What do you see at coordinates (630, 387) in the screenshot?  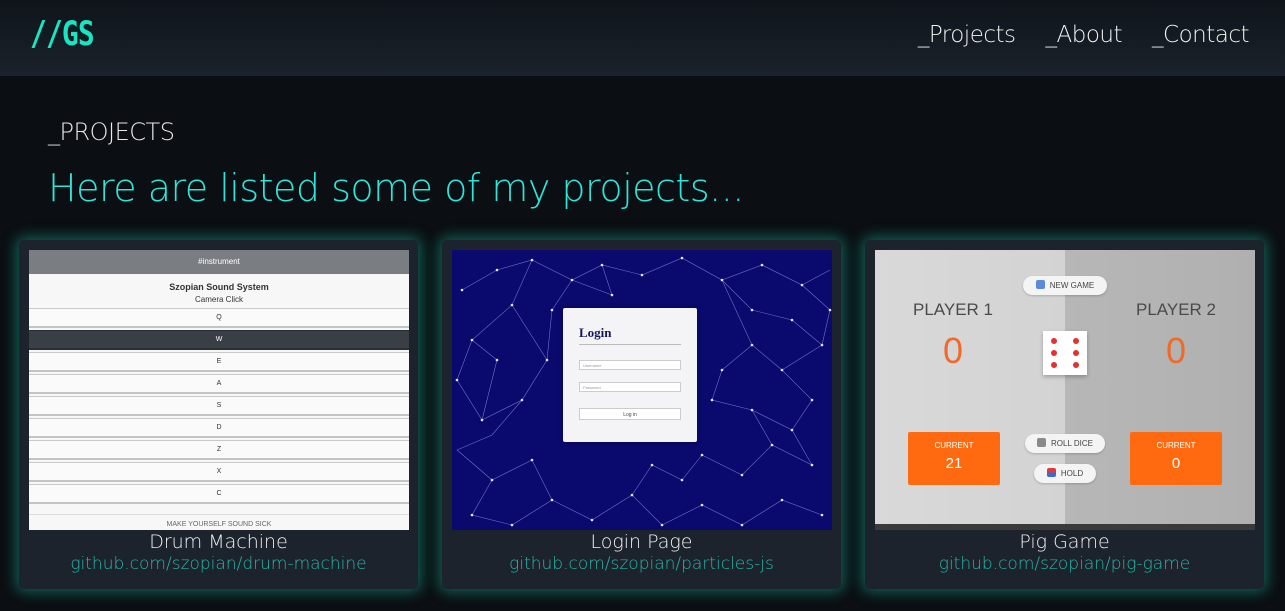 I see `login-preview-password: Password` at bounding box center [630, 387].